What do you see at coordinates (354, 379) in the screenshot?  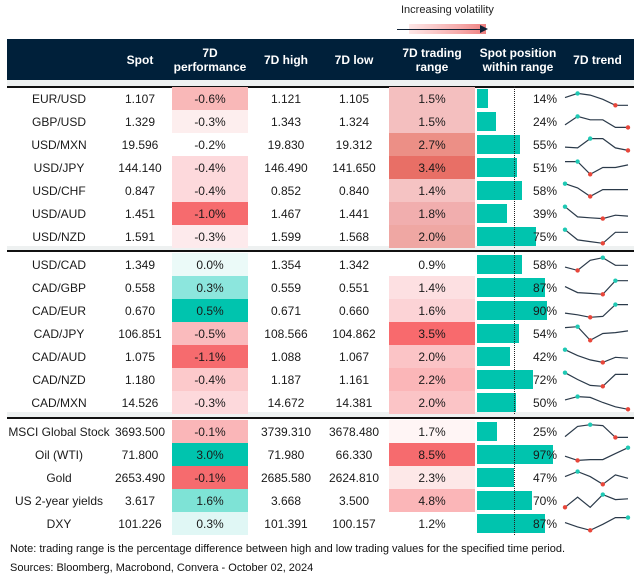 I see `low-value: 1.161` at bounding box center [354, 379].